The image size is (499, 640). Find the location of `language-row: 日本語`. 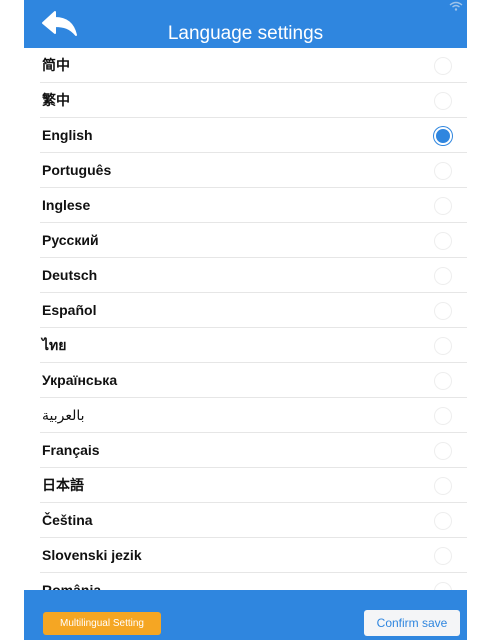

language-row: 日本語 is located at coordinates (253, 485).